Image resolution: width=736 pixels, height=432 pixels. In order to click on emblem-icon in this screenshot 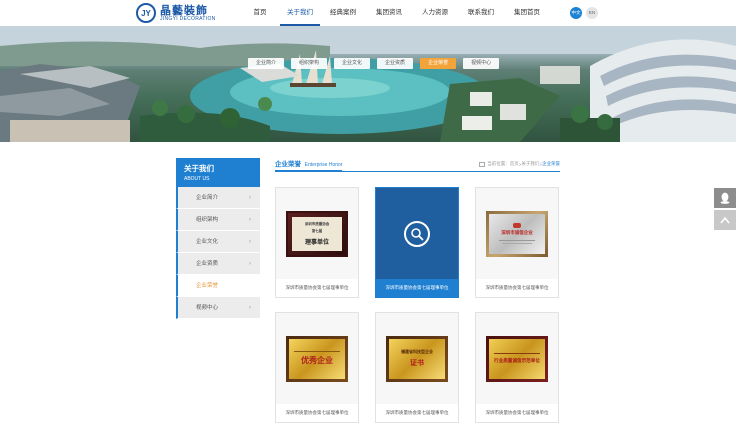, I will do `click(517, 225)`.